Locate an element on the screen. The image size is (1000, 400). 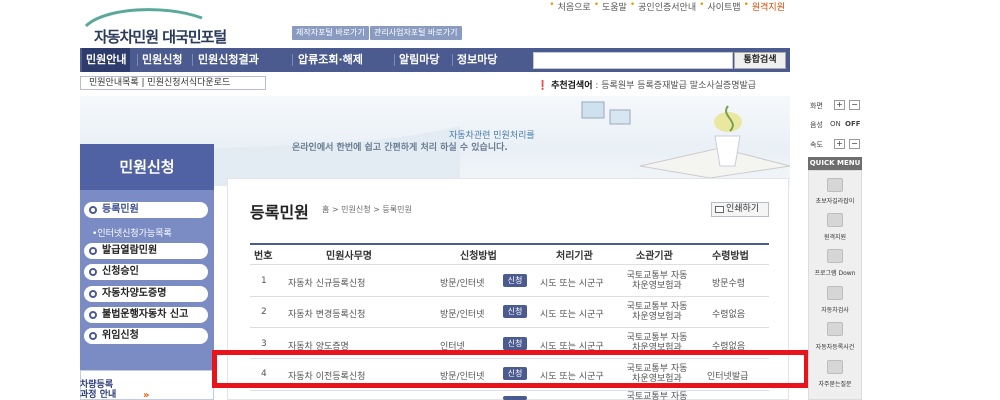
sidebar-item-approval: 신청승인 is located at coordinates (146, 272).